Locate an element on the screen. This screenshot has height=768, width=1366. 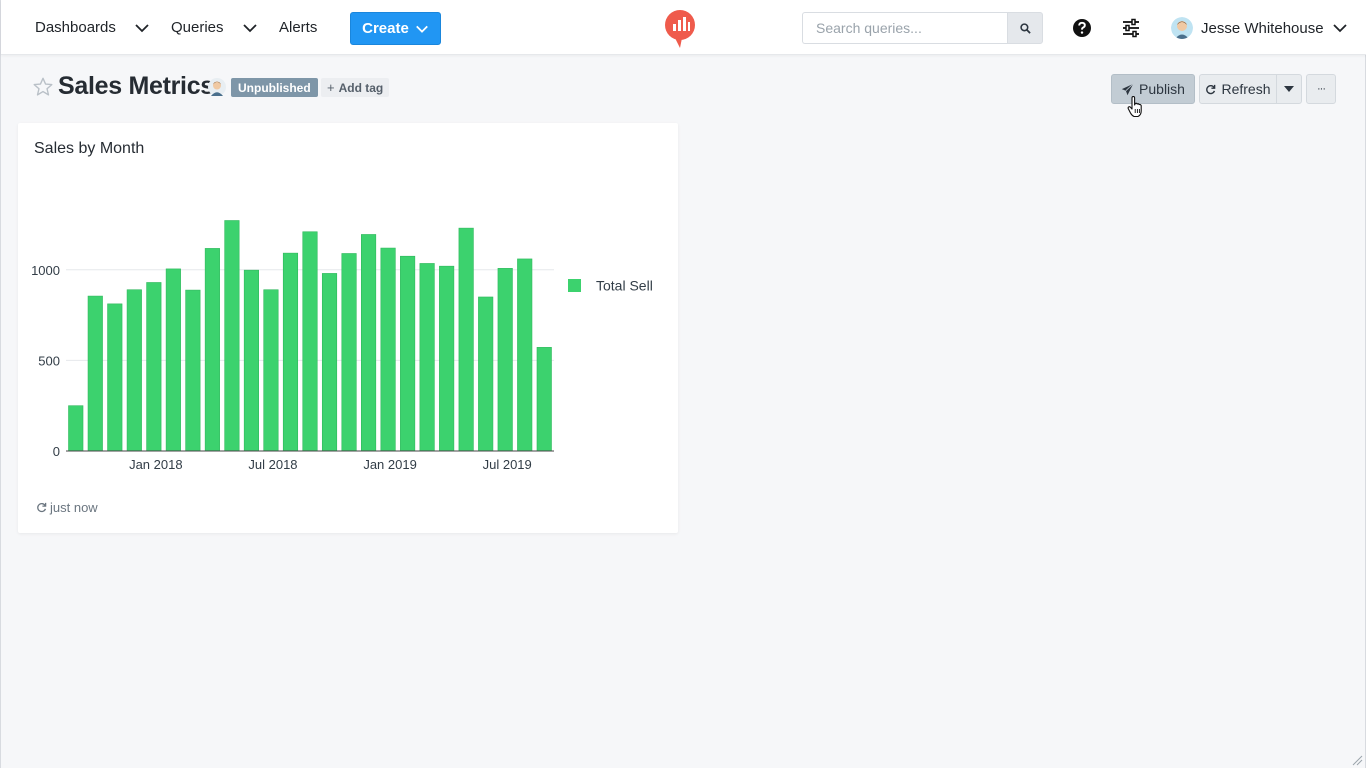
page-title: Sales Metrics is located at coordinates (136, 86).